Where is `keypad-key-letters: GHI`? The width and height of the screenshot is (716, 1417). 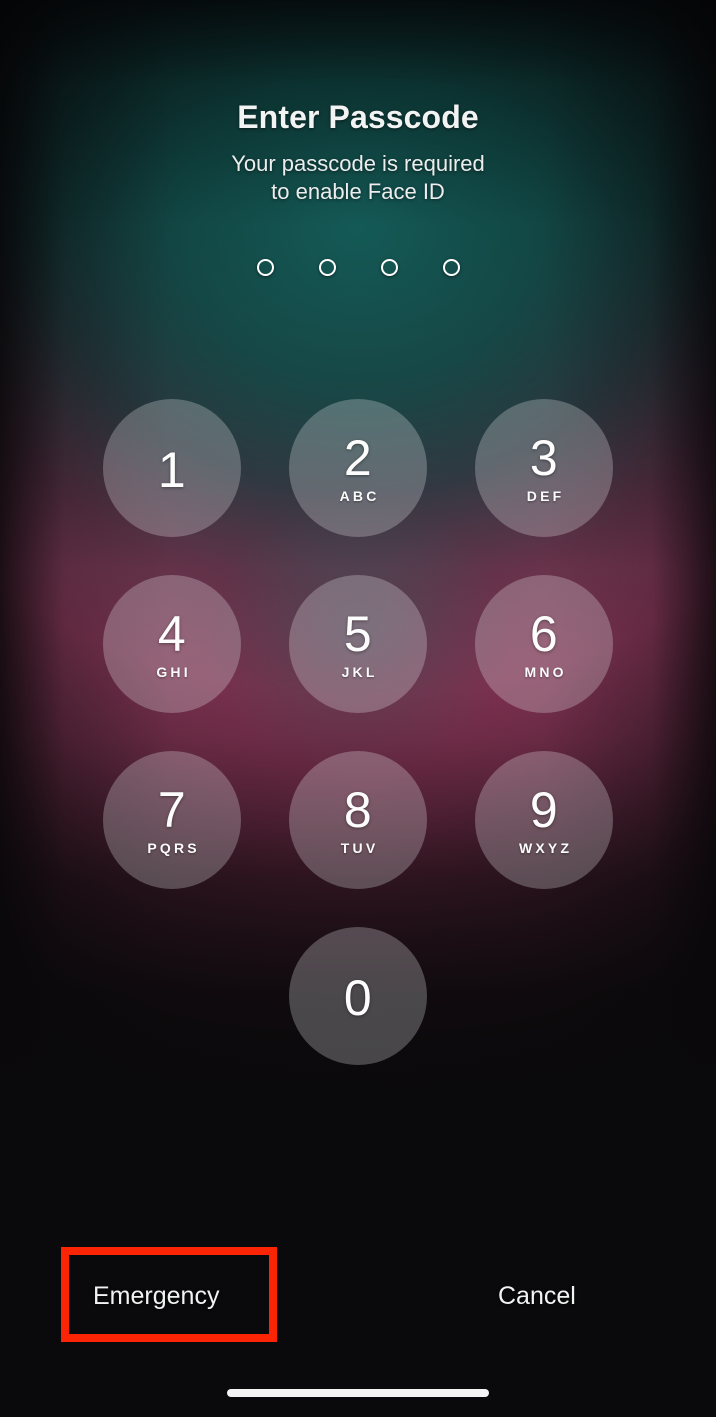 keypad-key-letters: GHI is located at coordinates (173, 672).